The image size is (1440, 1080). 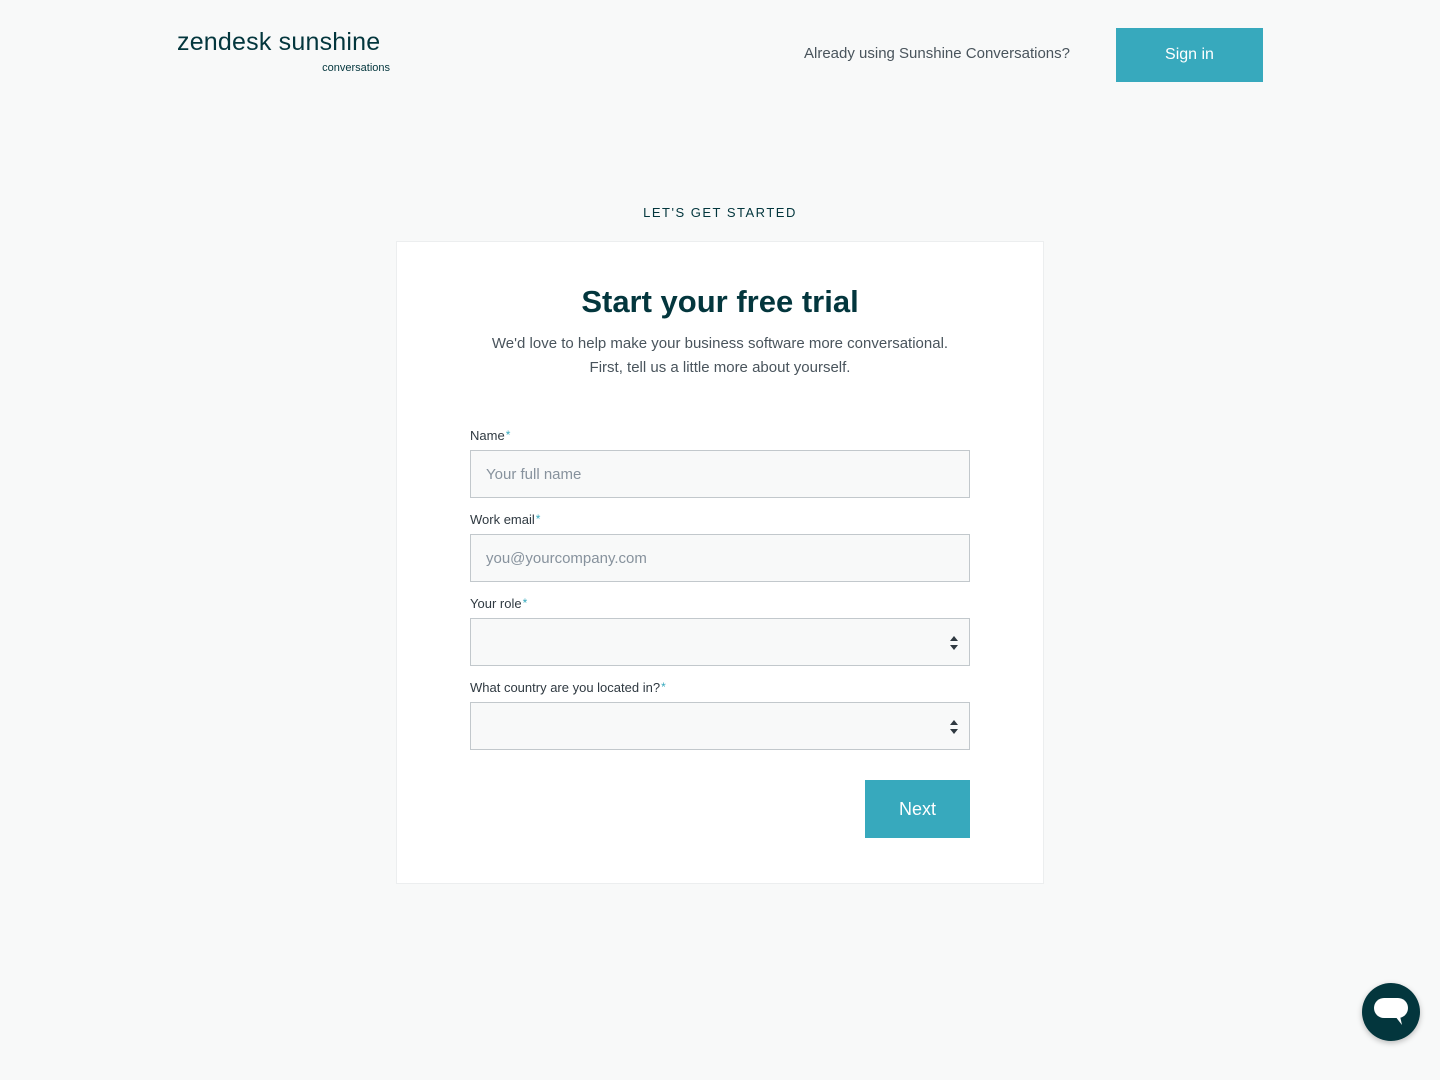 I want to click on page-title: Start your free trial, so click(x=720, y=301).